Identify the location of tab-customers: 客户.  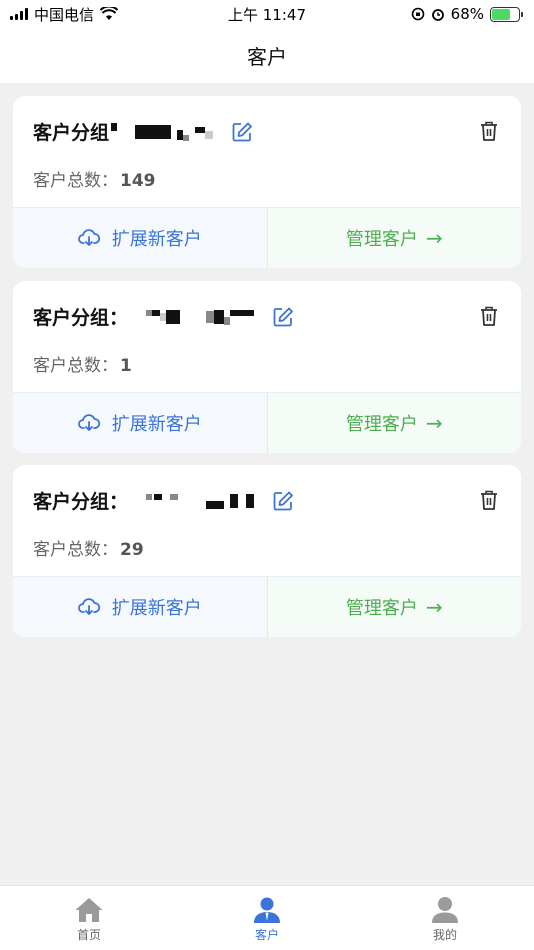
(267, 918).